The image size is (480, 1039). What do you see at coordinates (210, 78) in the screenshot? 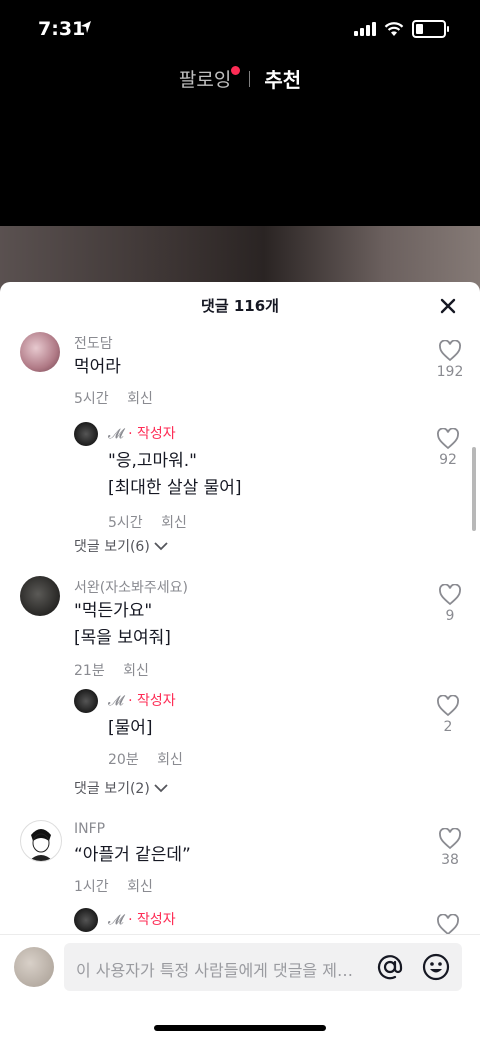
I see `tab-following: 팔로잉` at bounding box center [210, 78].